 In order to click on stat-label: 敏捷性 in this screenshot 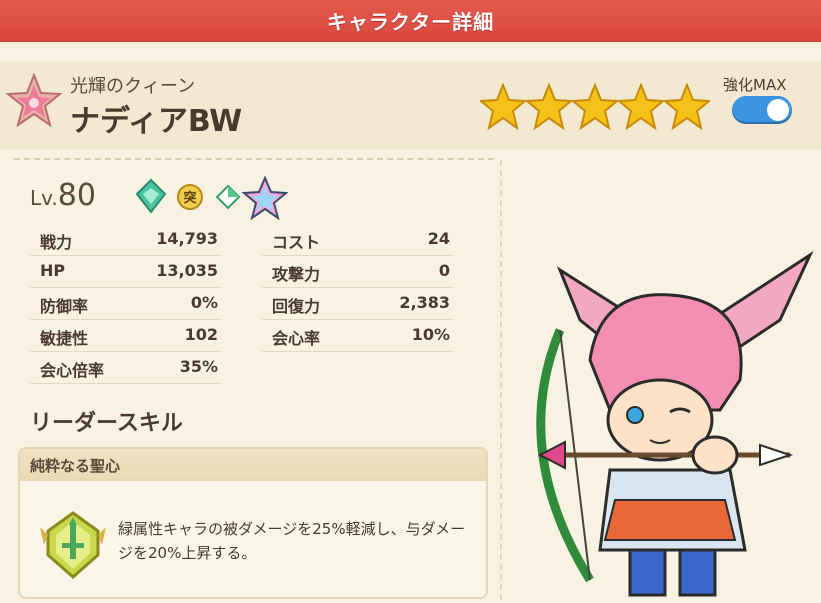, I will do `click(64, 338)`.